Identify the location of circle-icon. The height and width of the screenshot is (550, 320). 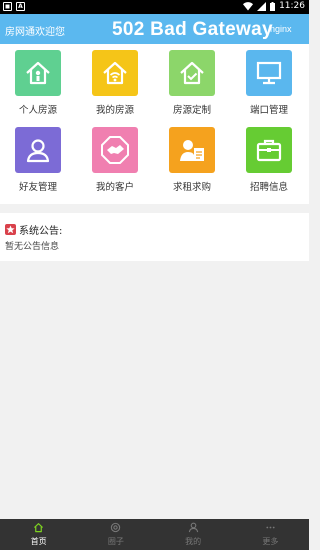
(116, 527).